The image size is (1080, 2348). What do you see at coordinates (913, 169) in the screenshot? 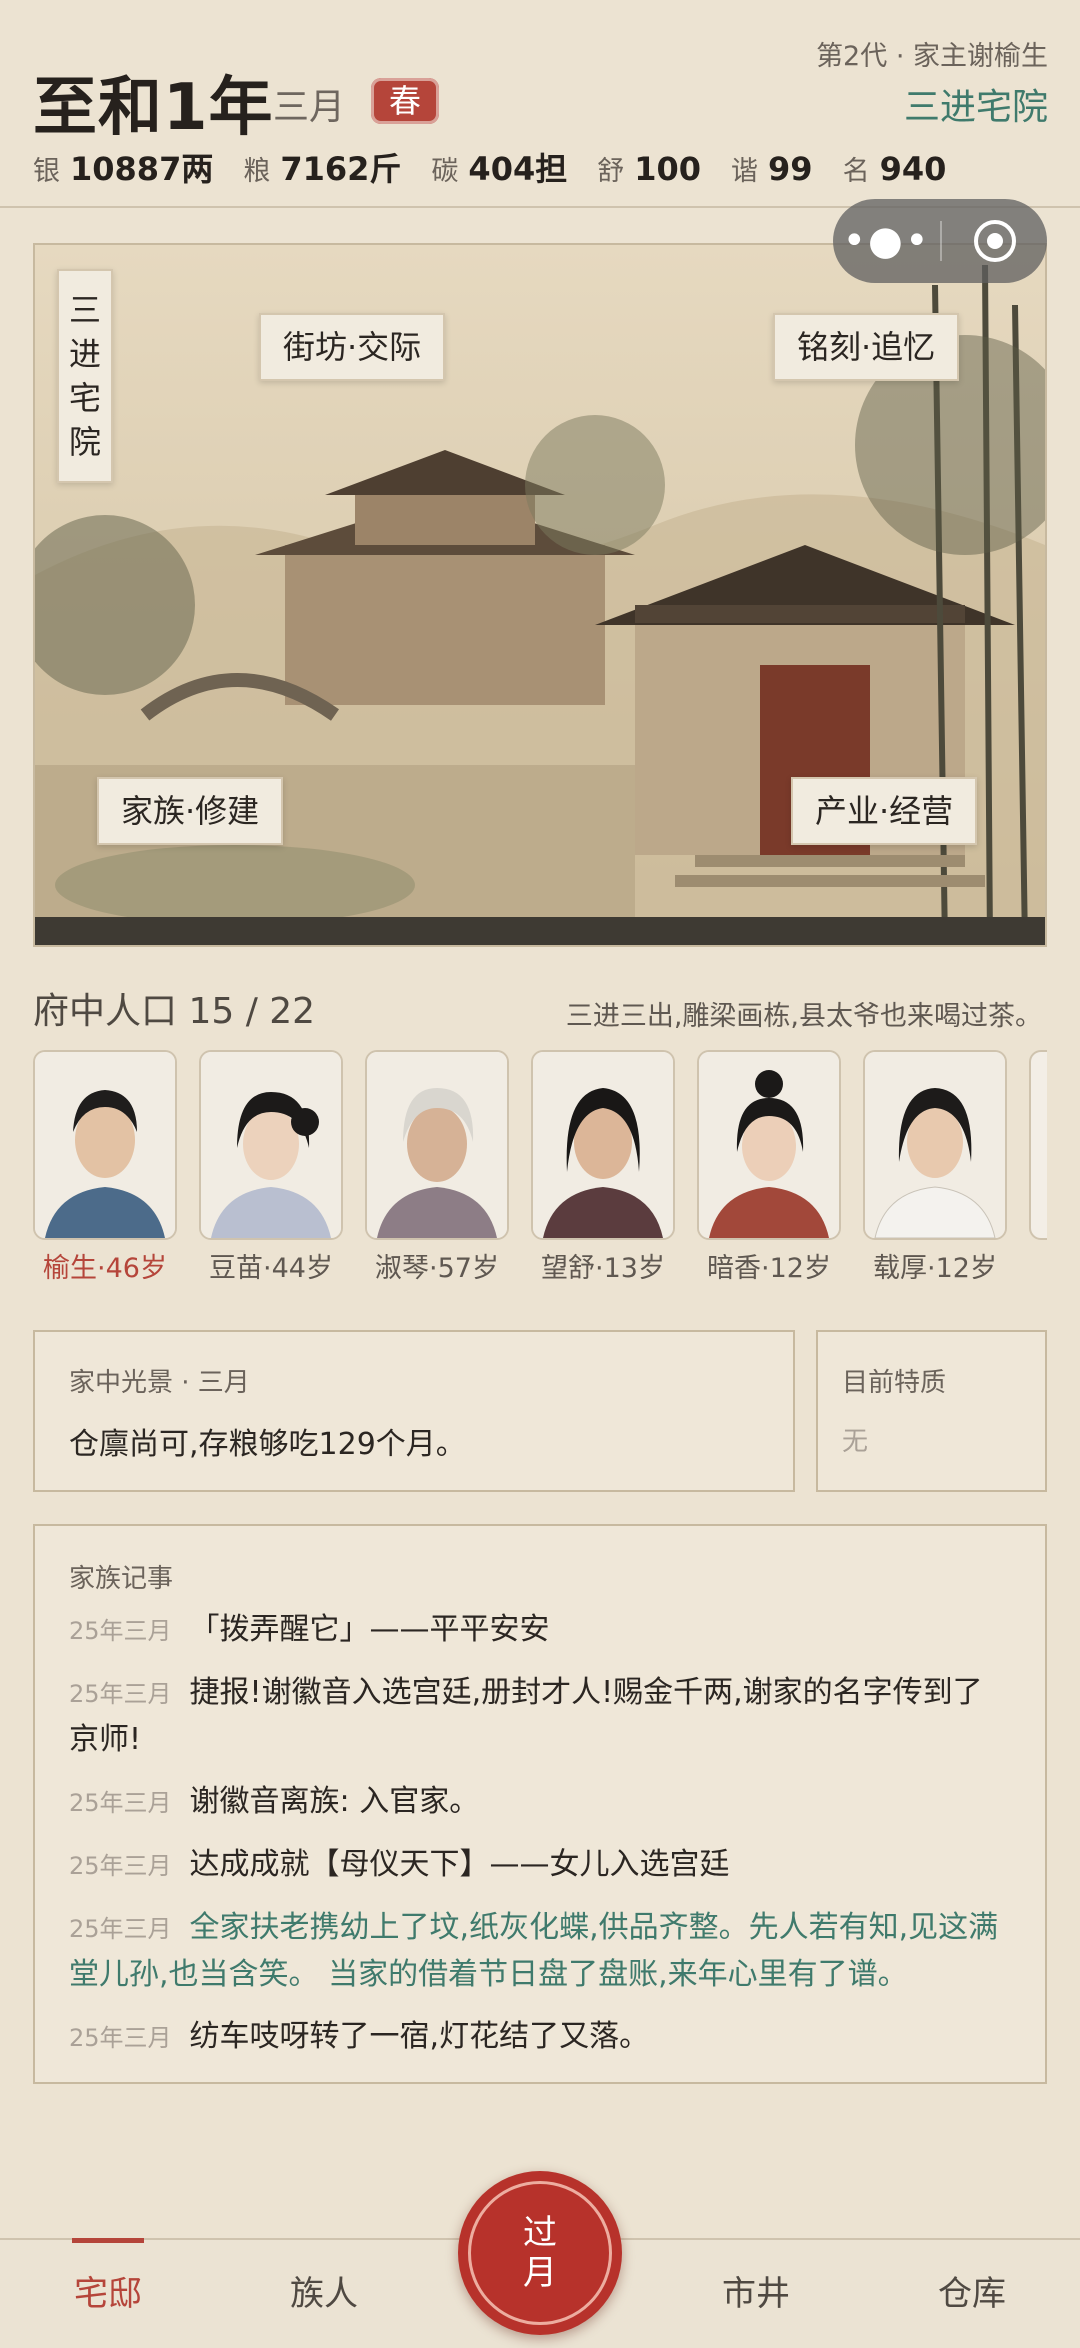
I see `stat-value: 940` at bounding box center [913, 169].